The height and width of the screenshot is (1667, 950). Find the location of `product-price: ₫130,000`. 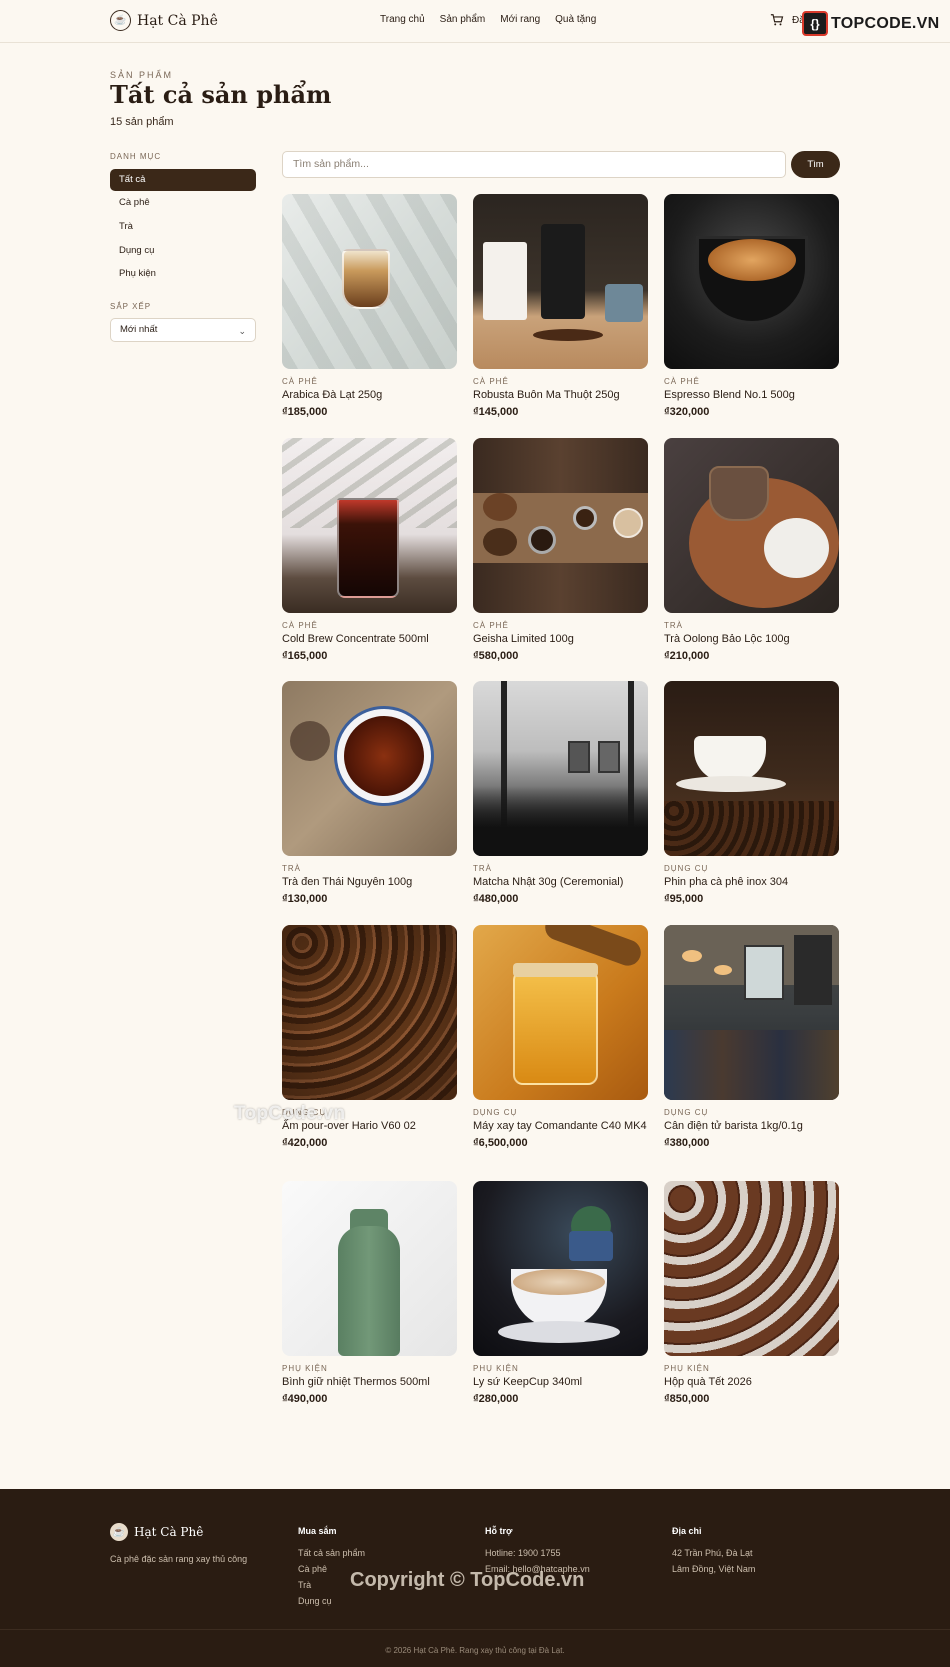

product-price: ₫130,000 is located at coordinates (305, 899).